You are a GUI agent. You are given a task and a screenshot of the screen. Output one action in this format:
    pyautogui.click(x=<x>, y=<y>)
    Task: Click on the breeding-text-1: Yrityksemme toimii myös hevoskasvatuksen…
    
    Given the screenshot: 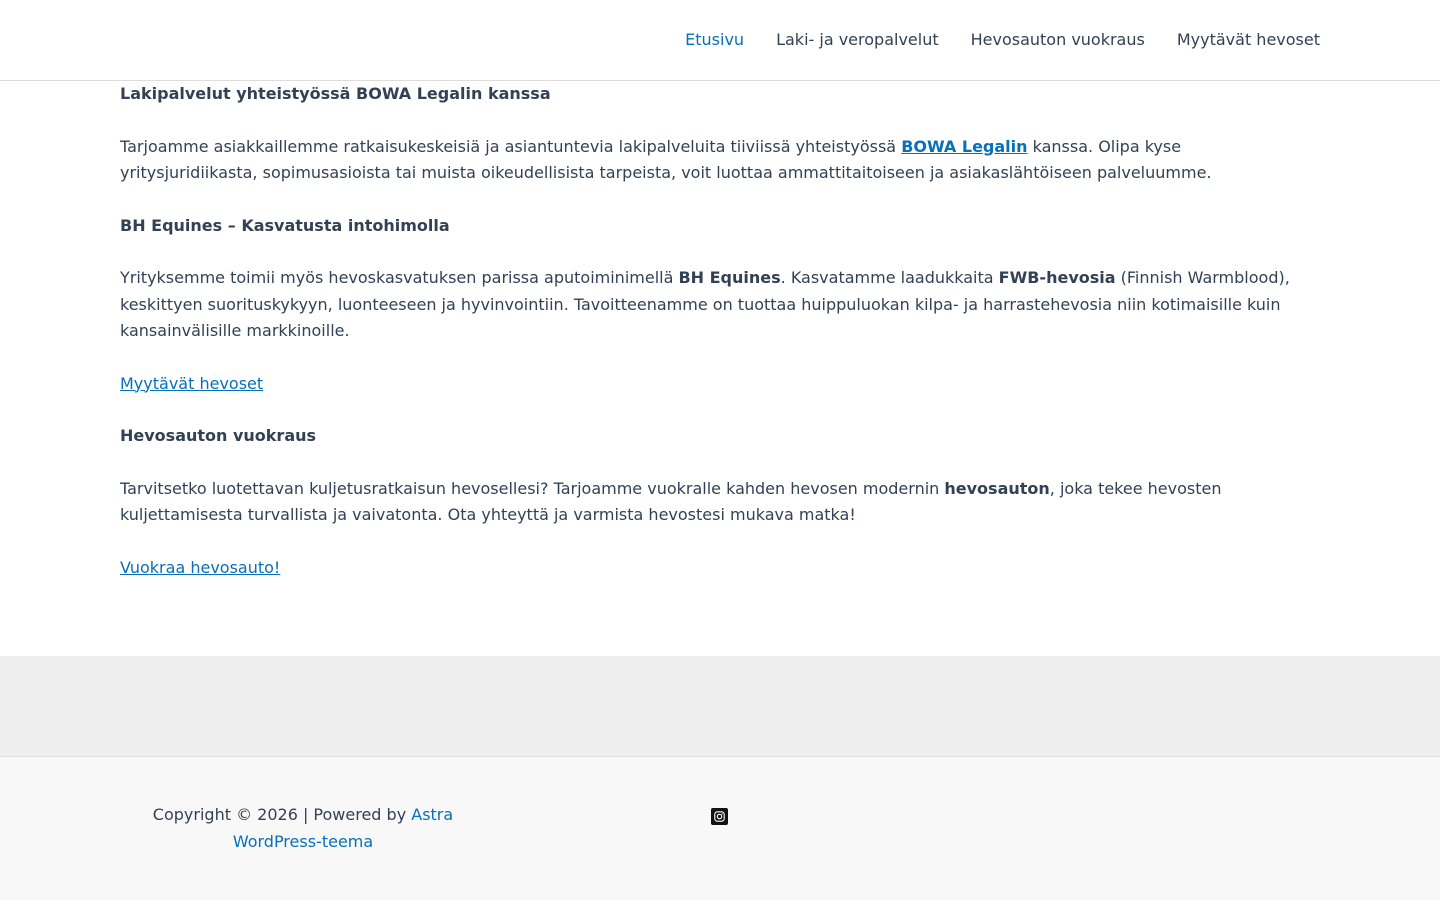 What is the action you would take?
    pyautogui.click(x=399, y=277)
    